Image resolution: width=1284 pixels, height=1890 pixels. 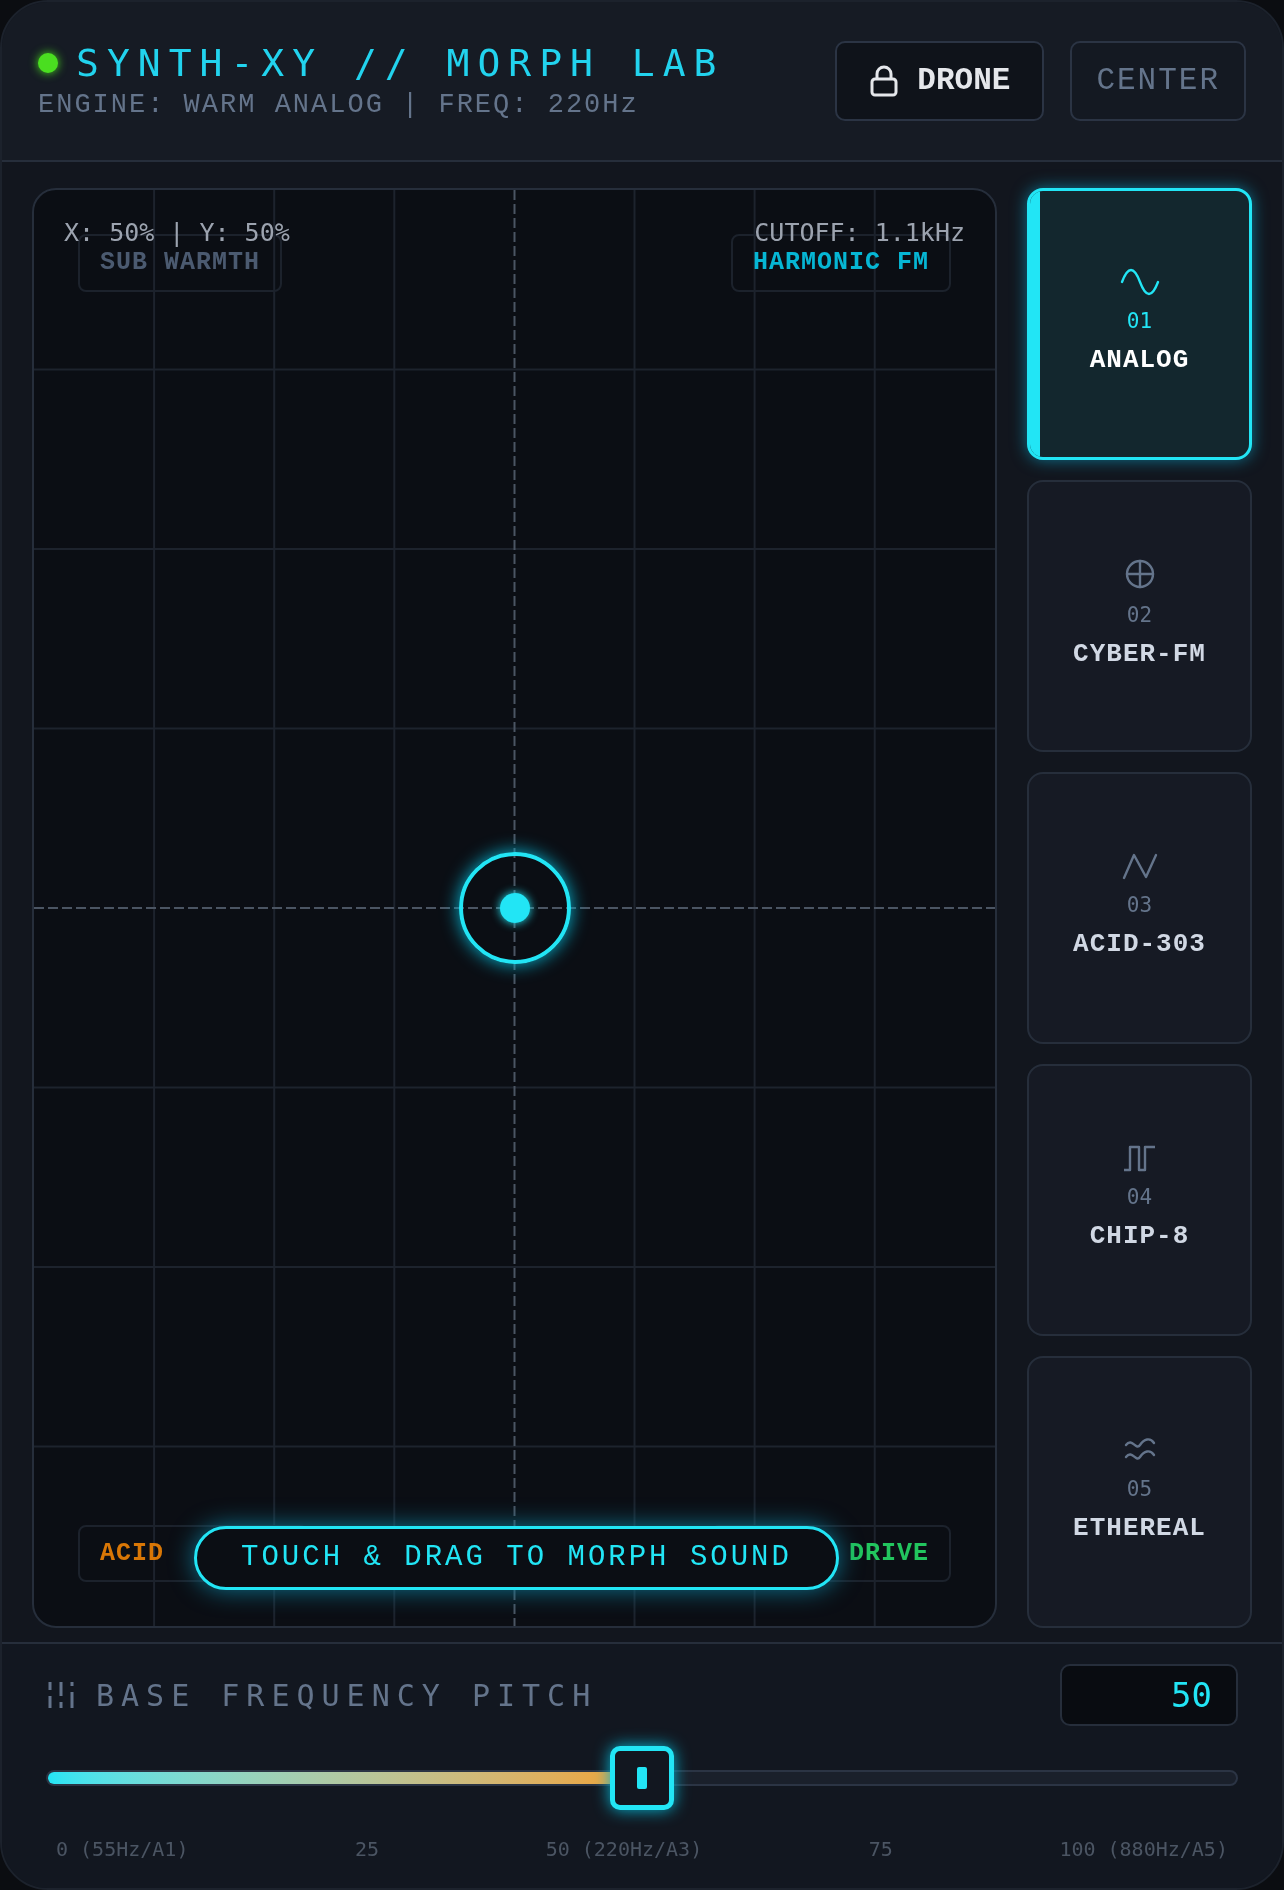 I want to click on mode-name: ETHEREAL, so click(x=1139, y=1529).